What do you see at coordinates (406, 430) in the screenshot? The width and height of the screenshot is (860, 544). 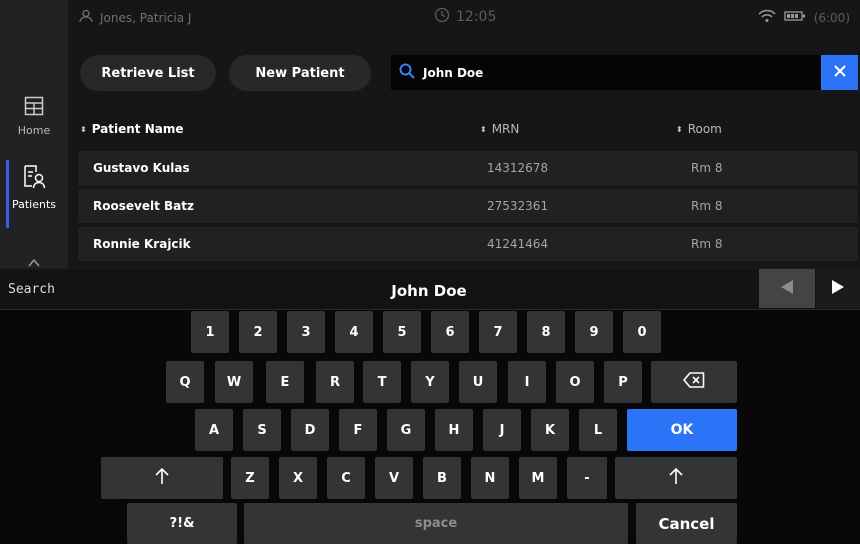 I see `key-g: G` at bounding box center [406, 430].